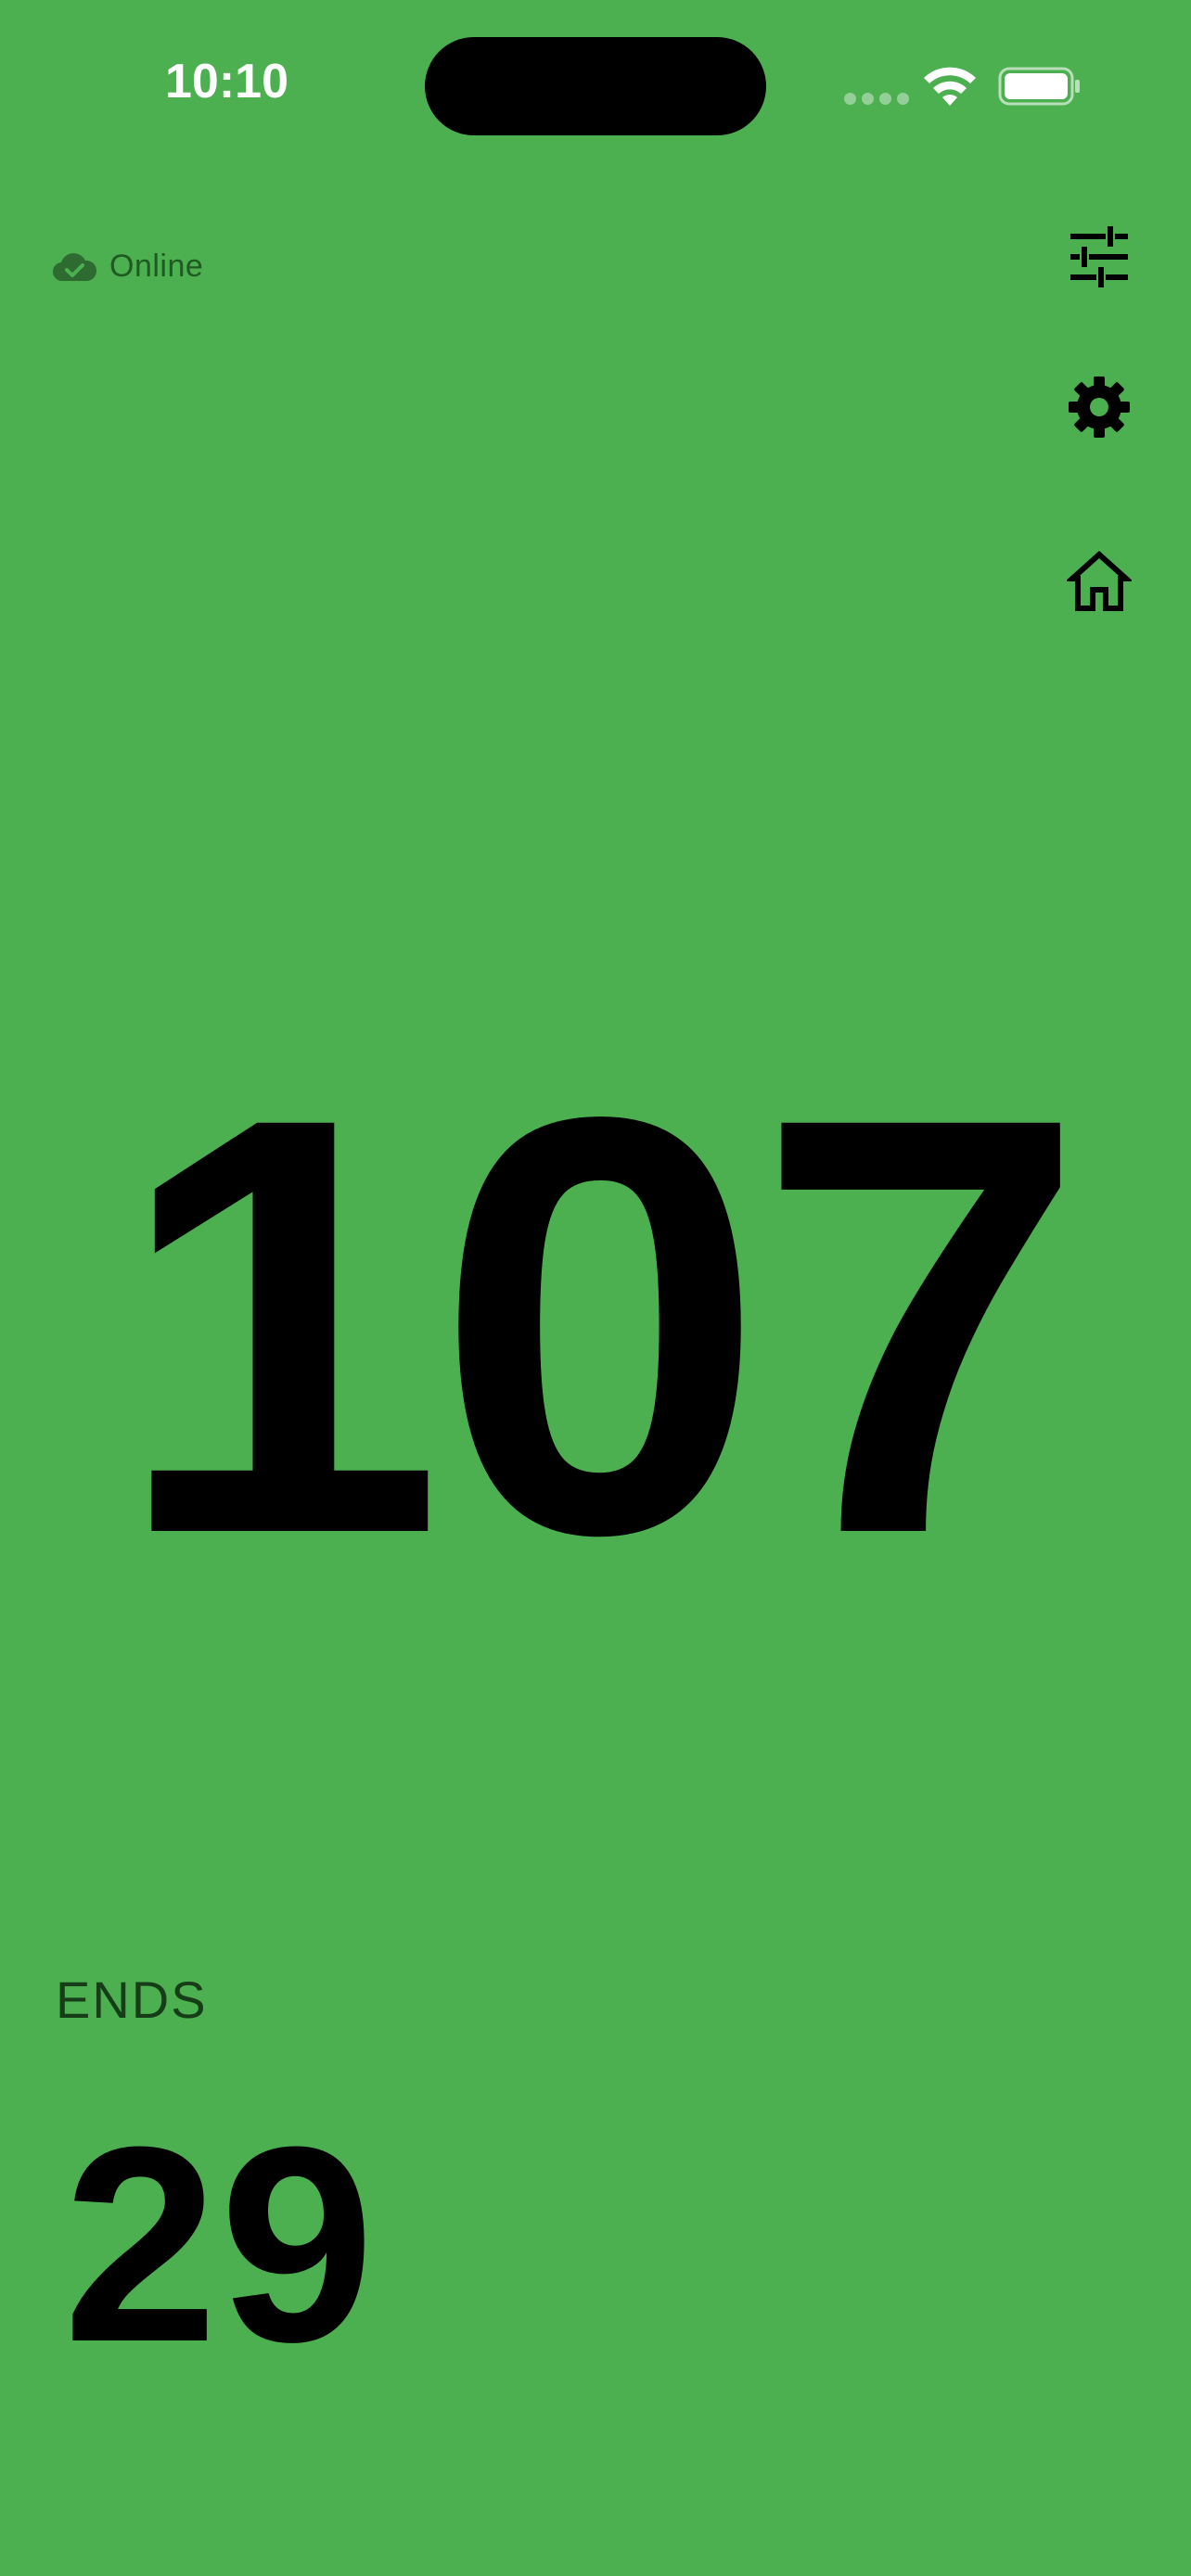  What do you see at coordinates (156, 266) in the screenshot?
I see `connection-label: Online` at bounding box center [156, 266].